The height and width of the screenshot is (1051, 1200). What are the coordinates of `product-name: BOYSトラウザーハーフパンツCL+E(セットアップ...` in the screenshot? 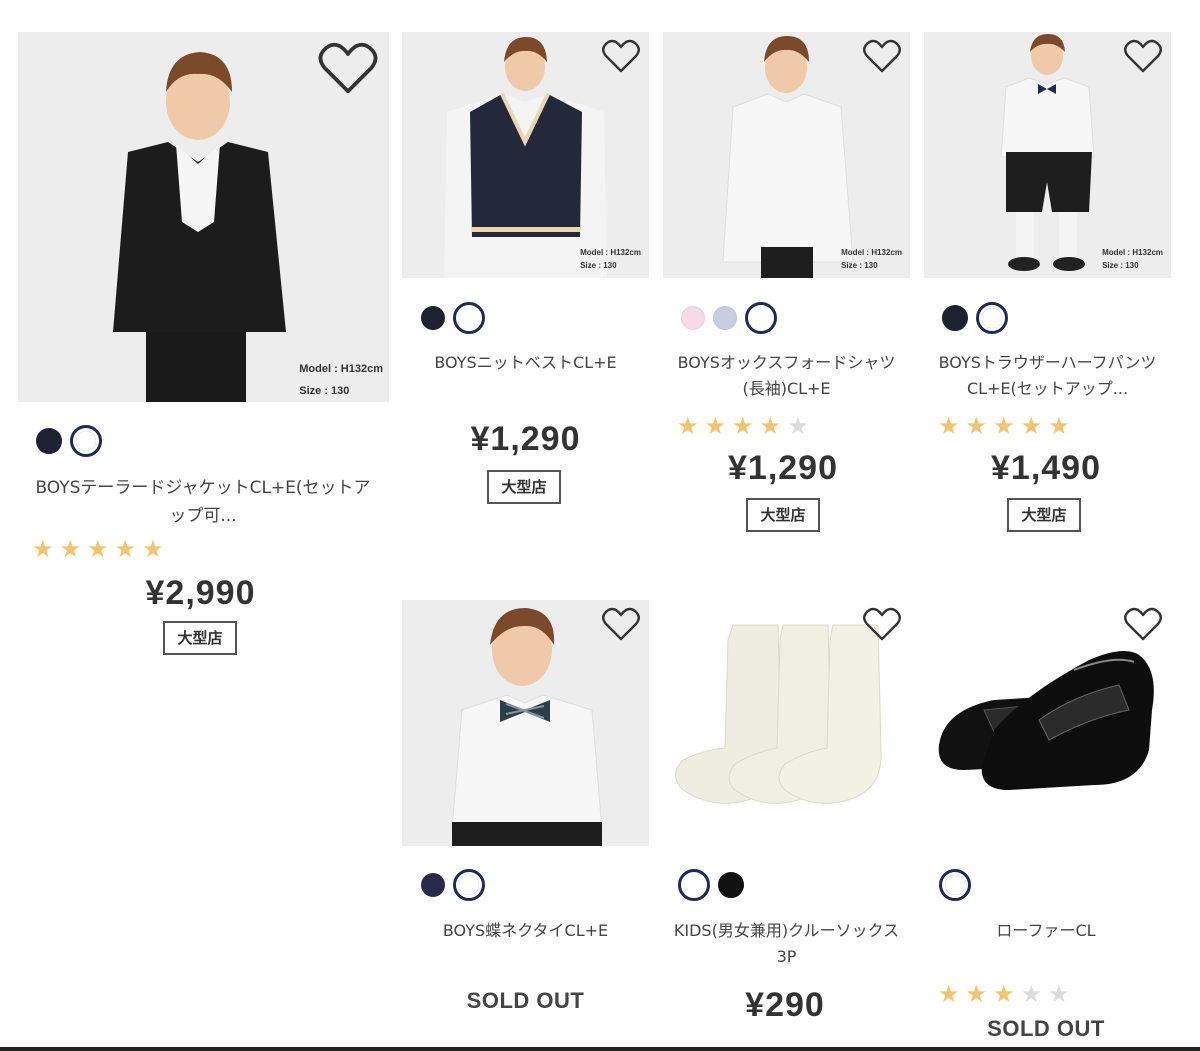 It's located at (1047, 376).